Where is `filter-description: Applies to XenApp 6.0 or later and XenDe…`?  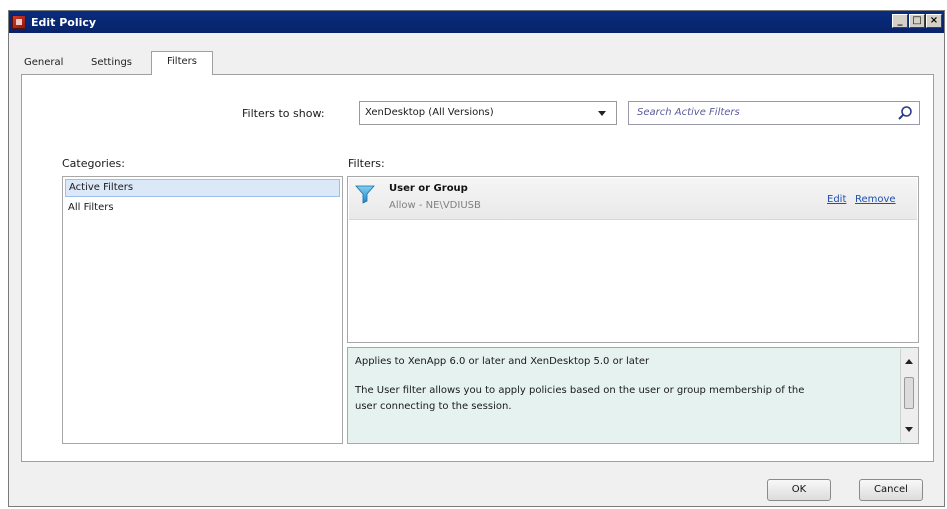 filter-description: Applies to XenApp 6.0 or later and XenDe… is located at coordinates (633, 395).